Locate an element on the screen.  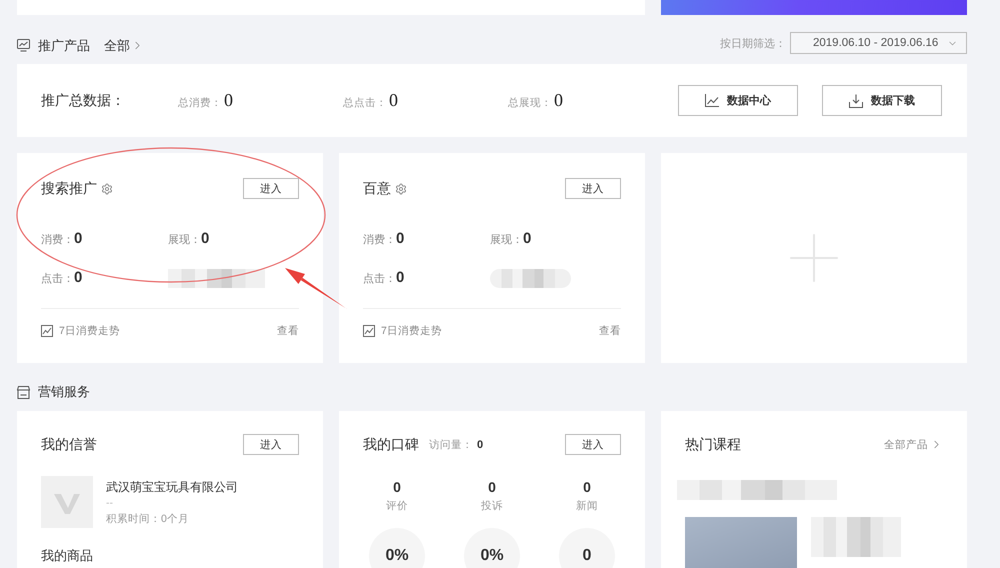
goods-heading: 我的商品 is located at coordinates (67, 555).